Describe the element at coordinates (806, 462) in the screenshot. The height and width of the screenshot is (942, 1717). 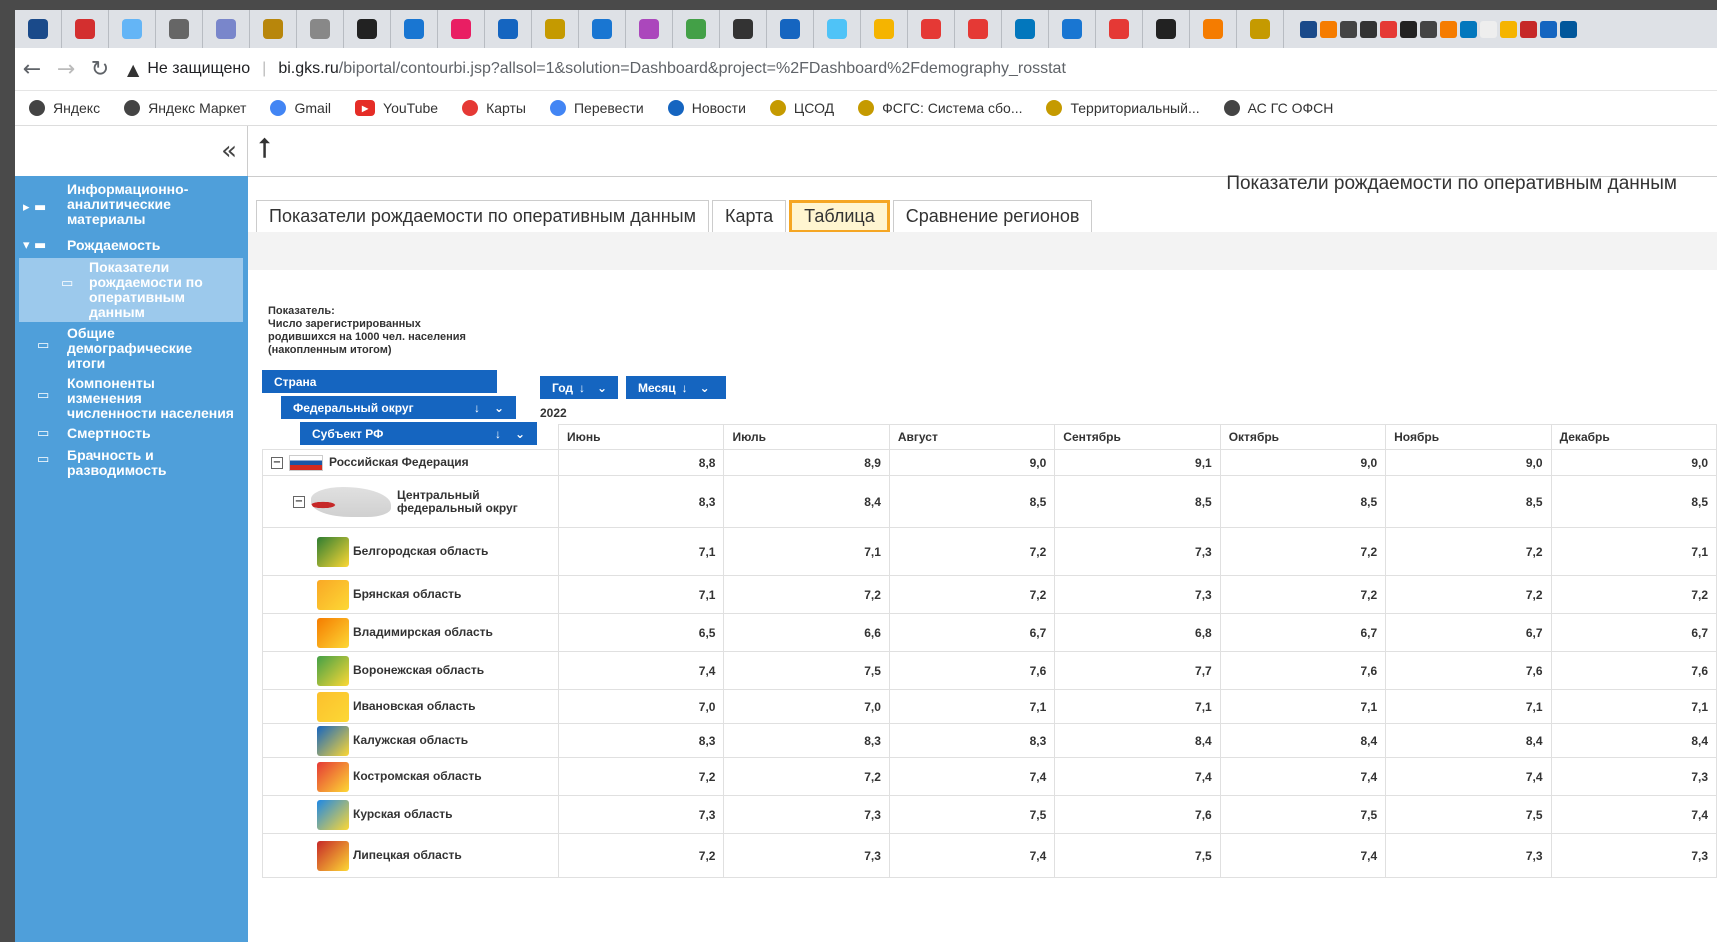
I see `table-cell: 8,9` at that location.